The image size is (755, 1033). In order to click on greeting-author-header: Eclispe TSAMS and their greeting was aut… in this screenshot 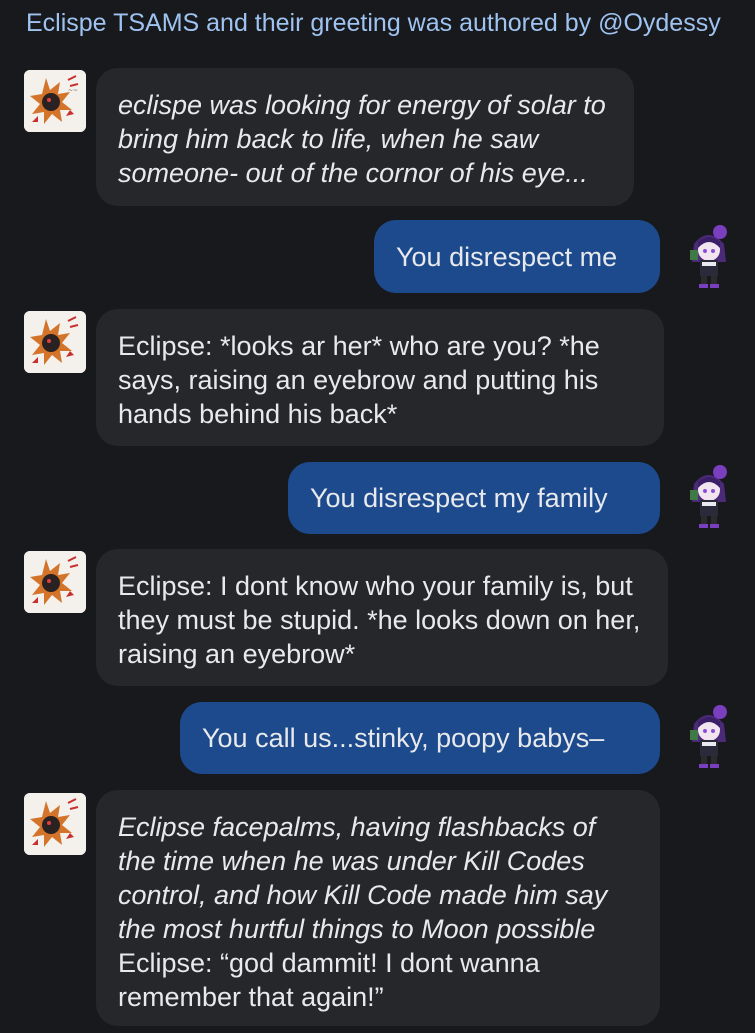, I will do `click(373, 23)`.